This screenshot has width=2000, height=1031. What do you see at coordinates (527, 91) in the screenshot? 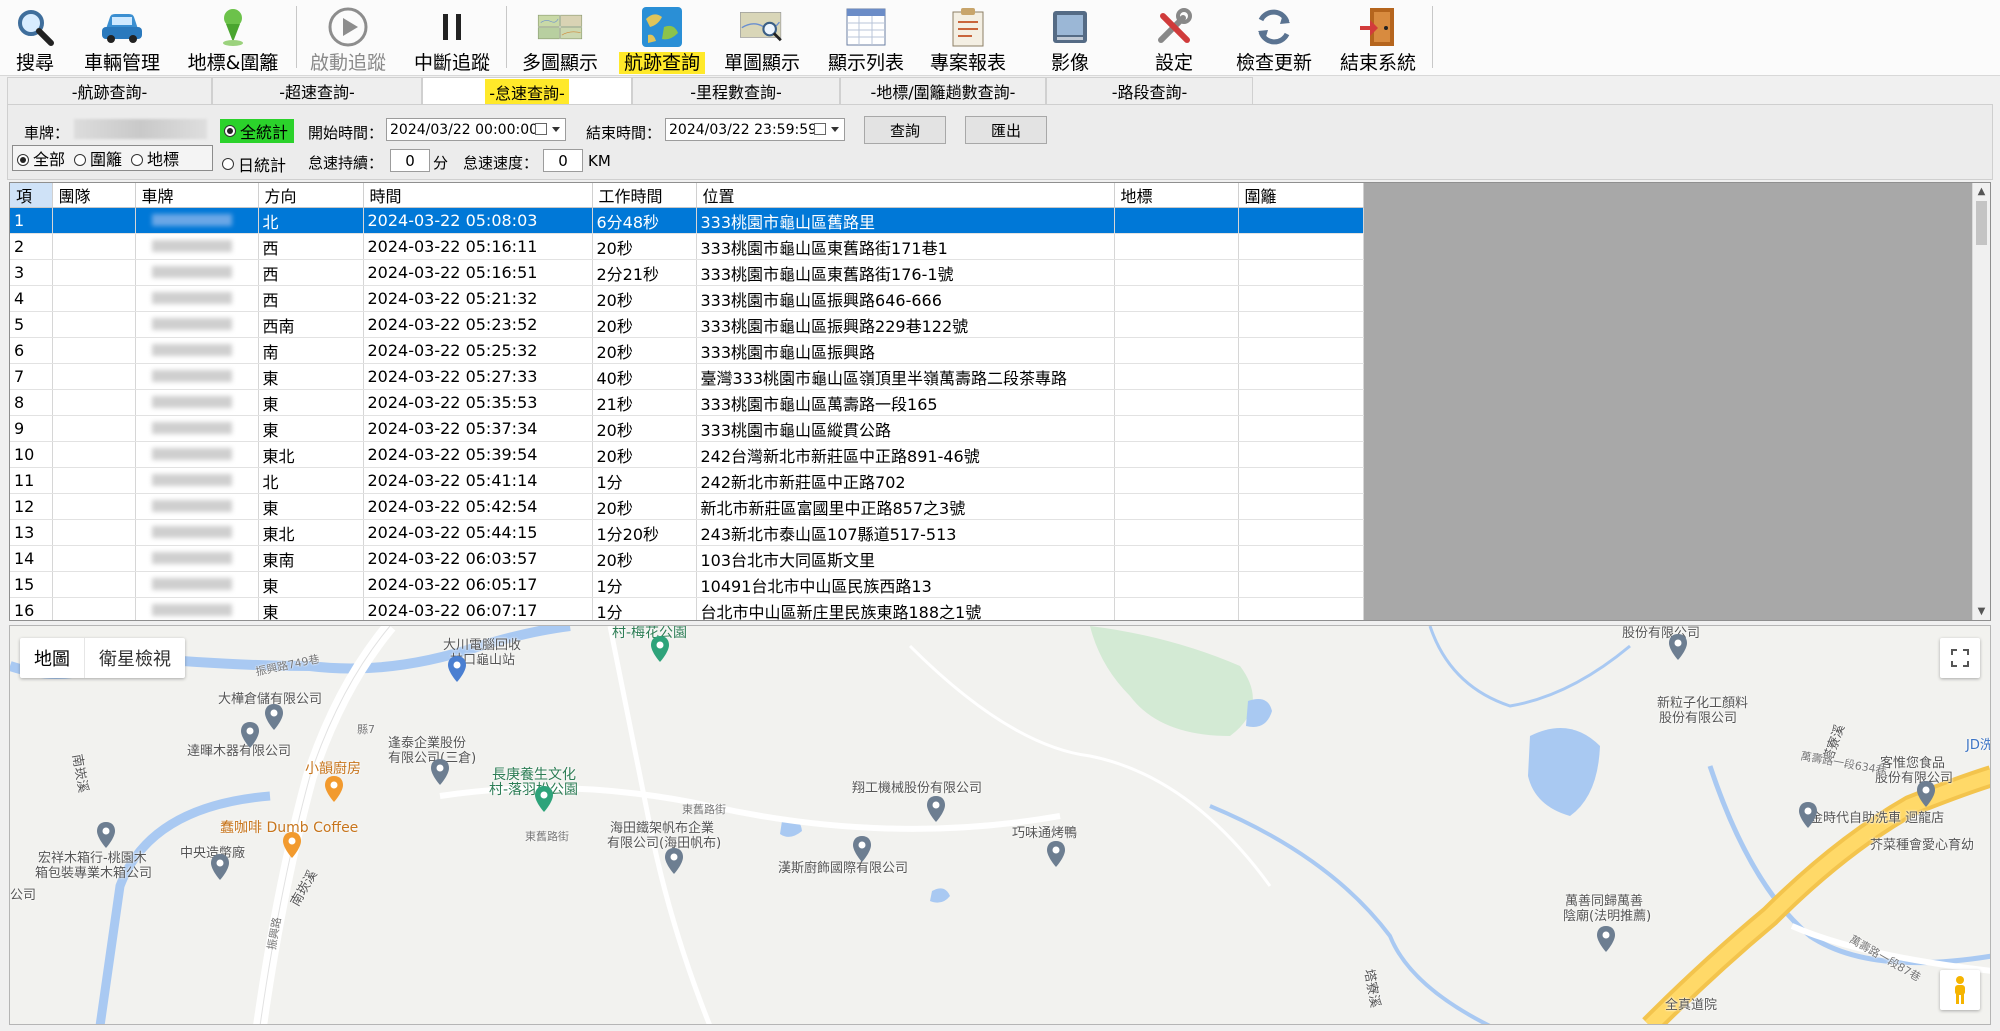
I see `tab-idle-query: -怠速查詢-` at bounding box center [527, 91].